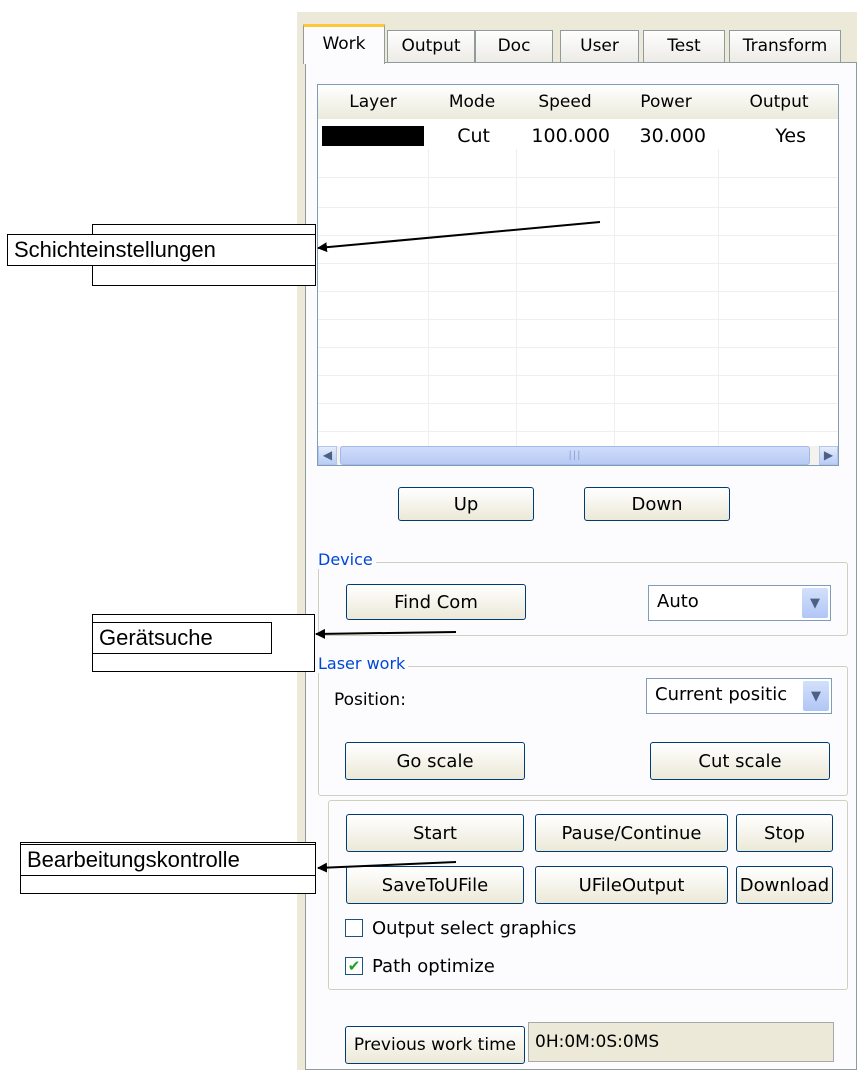 The width and height of the screenshot is (857, 1070). Describe the element at coordinates (435, 1045) in the screenshot. I see `previous-work-time-button: Previous work time` at that location.